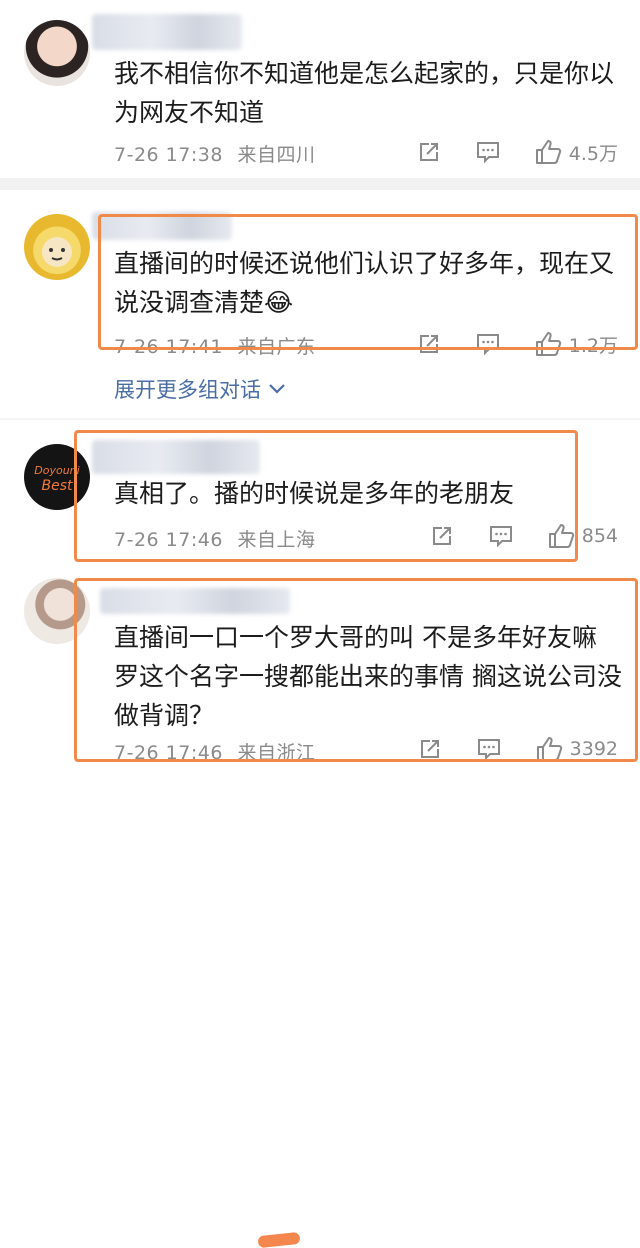 The height and width of the screenshot is (1248, 640). What do you see at coordinates (593, 345) in the screenshot?
I see `like-count: 1.2万` at bounding box center [593, 345].